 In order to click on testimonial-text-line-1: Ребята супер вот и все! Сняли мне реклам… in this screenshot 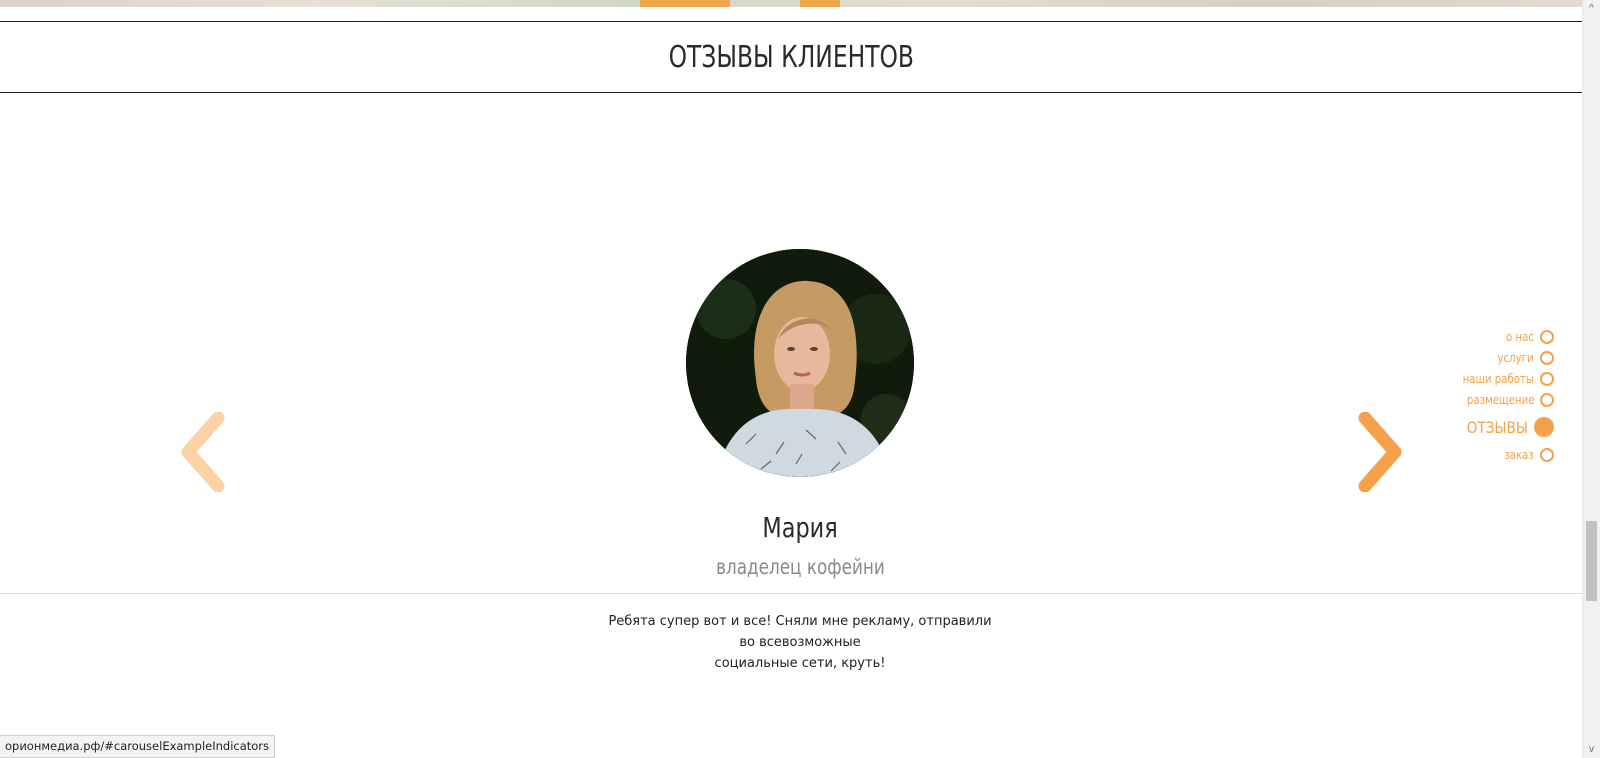, I will do `click(800, 632)`.